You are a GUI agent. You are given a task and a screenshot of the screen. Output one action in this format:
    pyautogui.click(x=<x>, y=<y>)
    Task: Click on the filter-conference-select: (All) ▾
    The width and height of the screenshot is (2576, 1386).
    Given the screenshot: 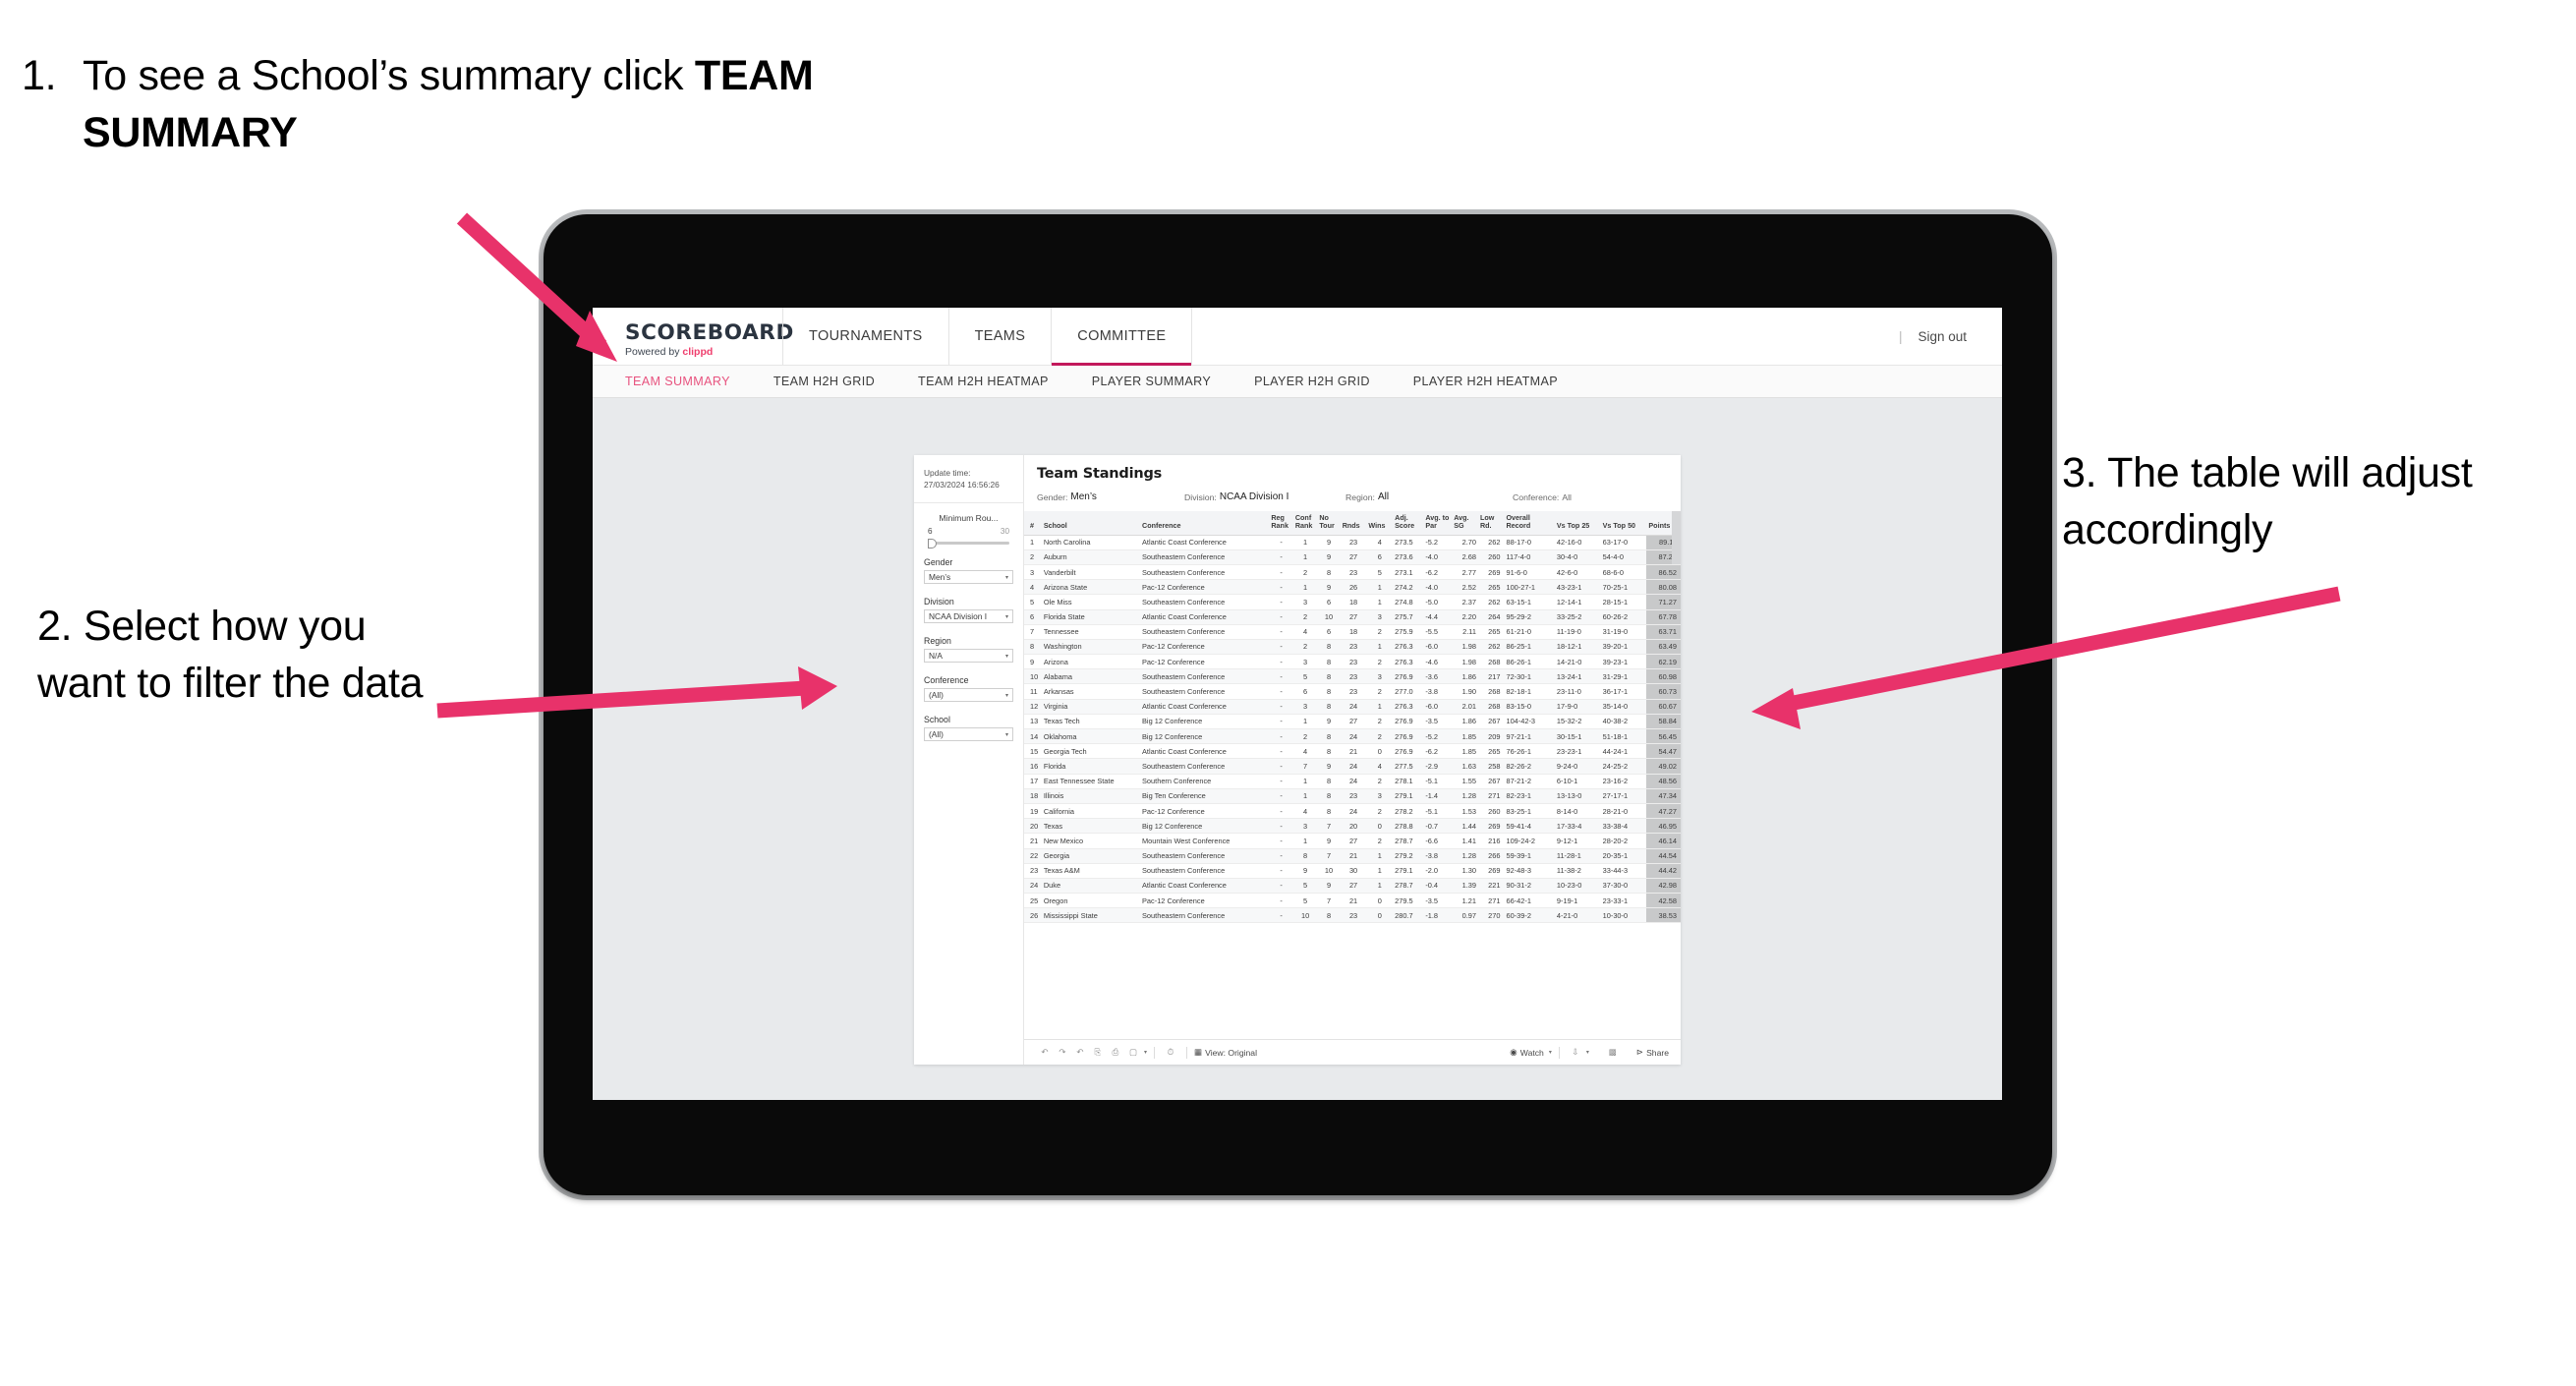 What is the action you would take?
    pyautogui.click(x=969, y=695)
    